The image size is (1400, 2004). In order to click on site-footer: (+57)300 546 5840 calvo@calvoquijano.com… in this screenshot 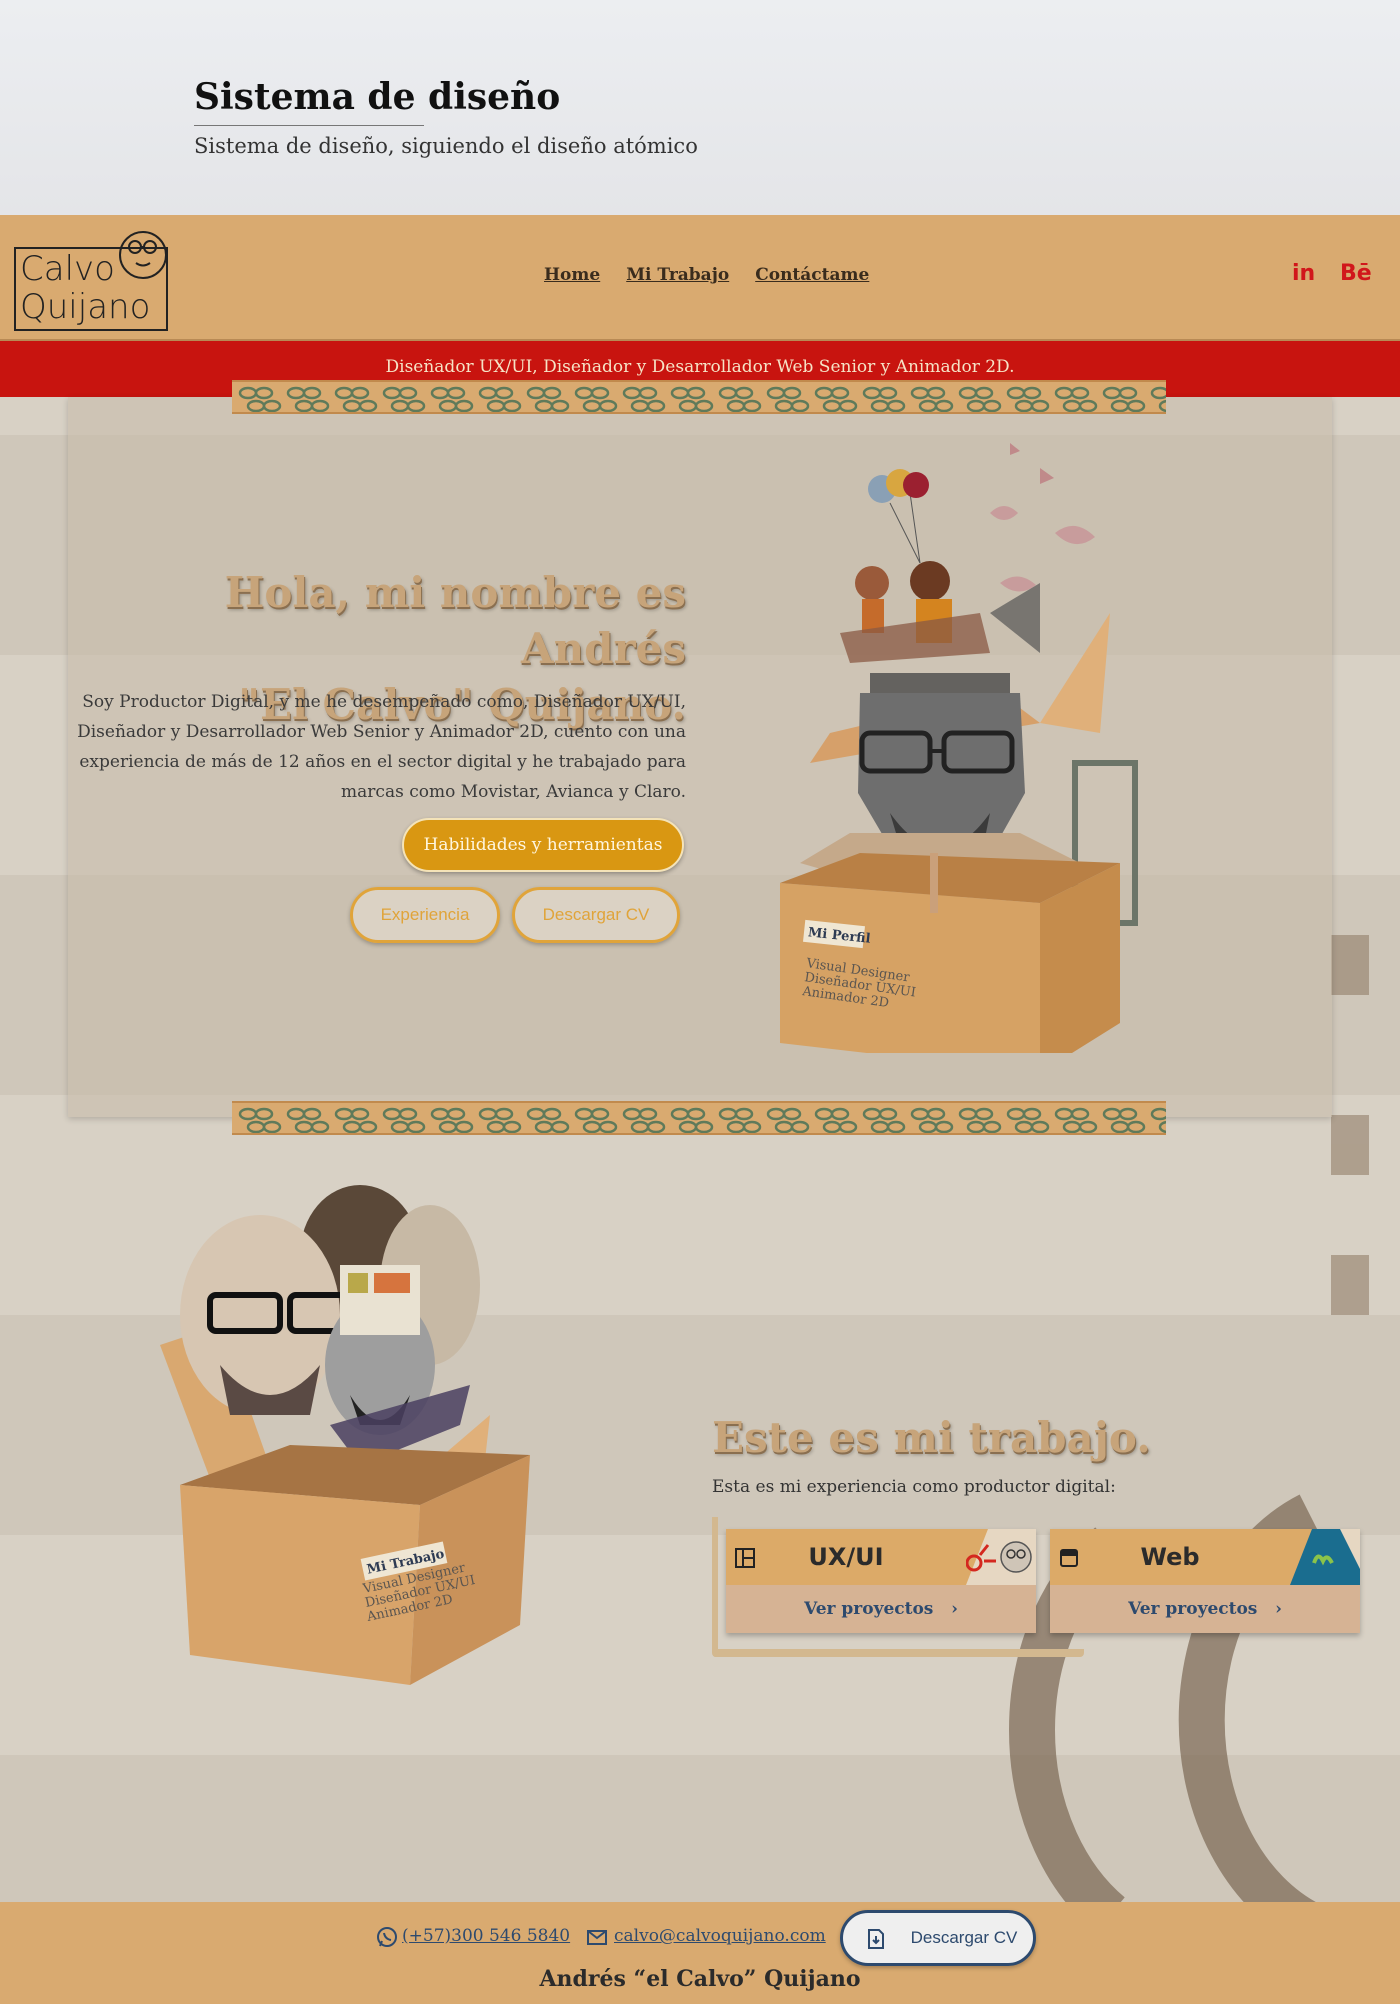, I will do `click(700, 1953)`.